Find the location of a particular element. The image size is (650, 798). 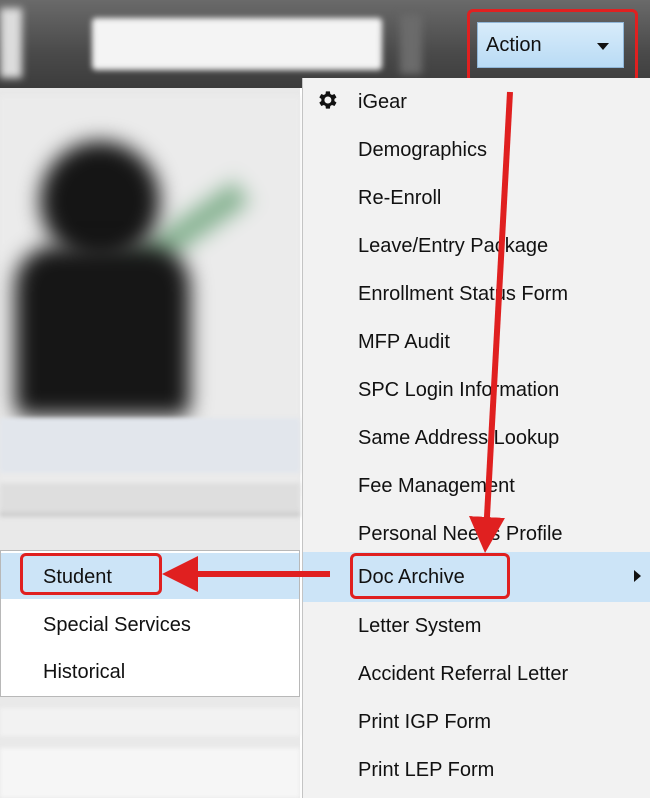

menu-item-mfp-audit: MFP Audit is located at coordinates (476, 342).